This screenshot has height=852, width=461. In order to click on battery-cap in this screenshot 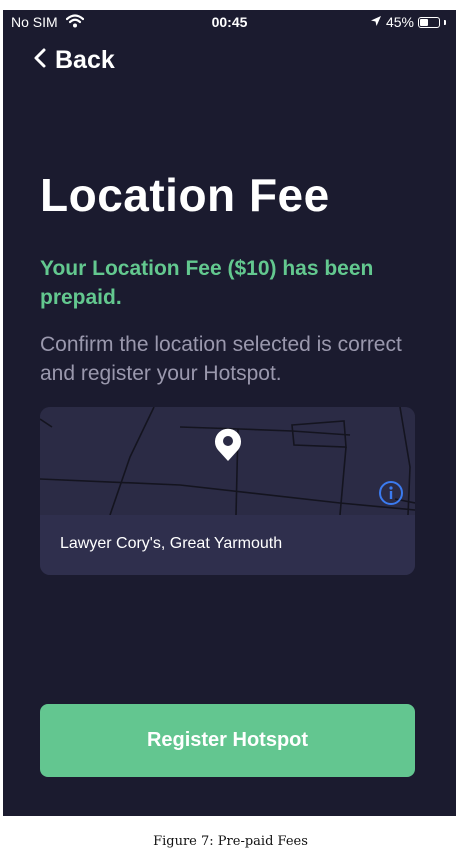, I will do `click(445, 22)`.